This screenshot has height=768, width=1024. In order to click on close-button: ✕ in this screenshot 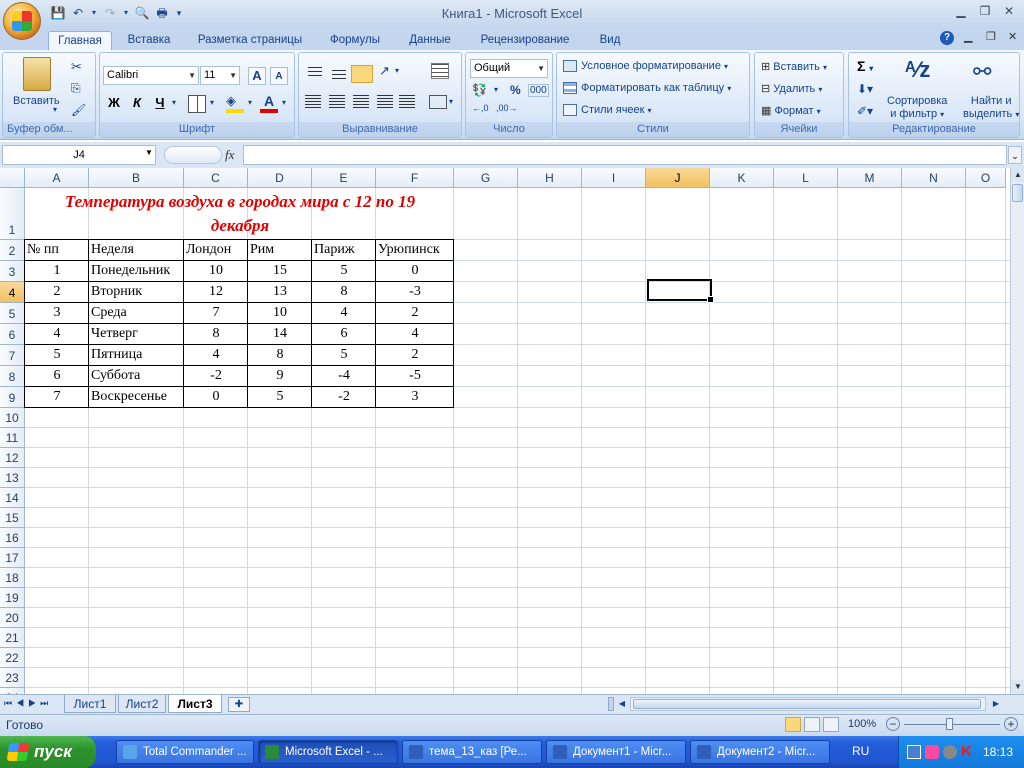, I will do `click(1009, 12)`.